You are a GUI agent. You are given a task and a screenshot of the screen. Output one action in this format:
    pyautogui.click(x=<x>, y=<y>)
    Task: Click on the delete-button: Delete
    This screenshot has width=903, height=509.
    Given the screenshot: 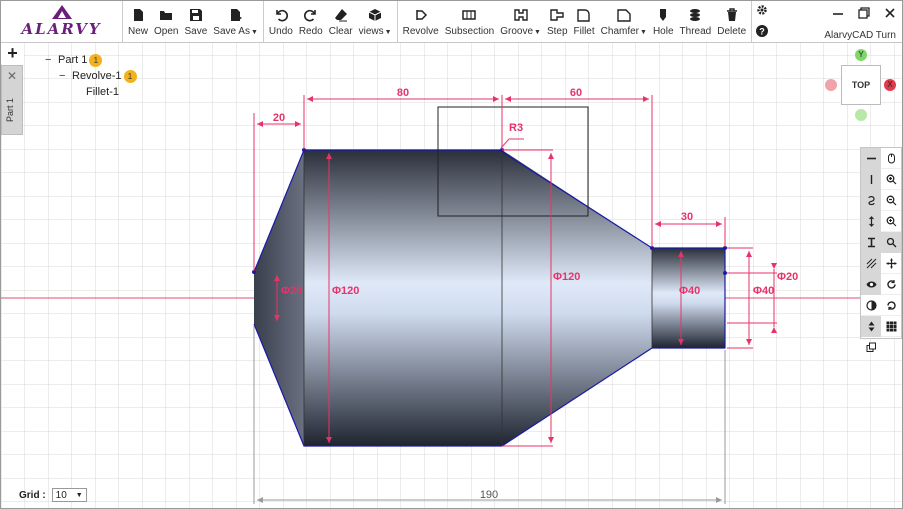 What is the action you would take?
    pyautogui.click(x=731, y=21)
    